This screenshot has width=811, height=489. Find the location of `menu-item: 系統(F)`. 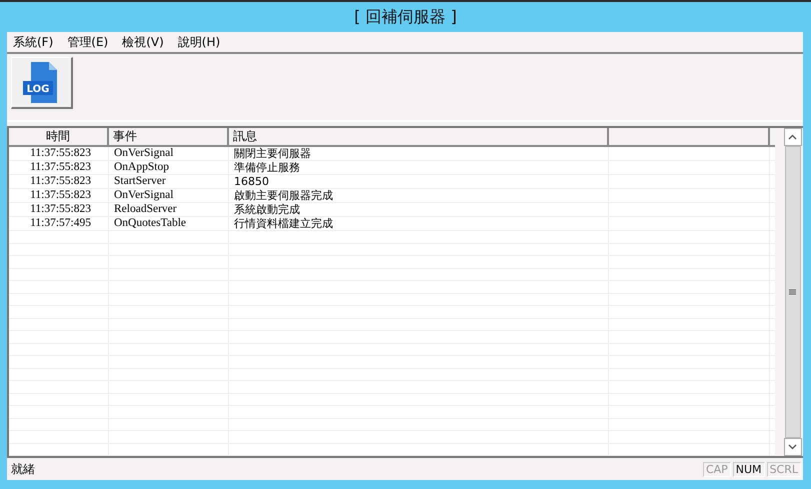

menu-item: 系統(F) is located at coordinates (36, 42).